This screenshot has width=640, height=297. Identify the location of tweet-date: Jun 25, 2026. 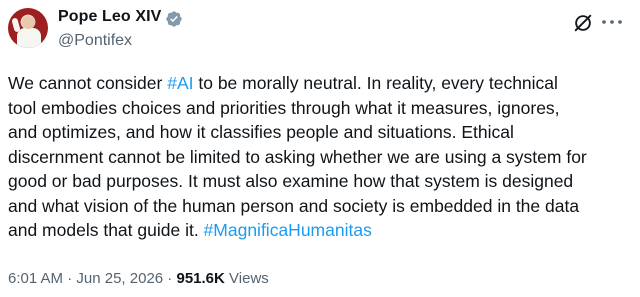
(119, 278).